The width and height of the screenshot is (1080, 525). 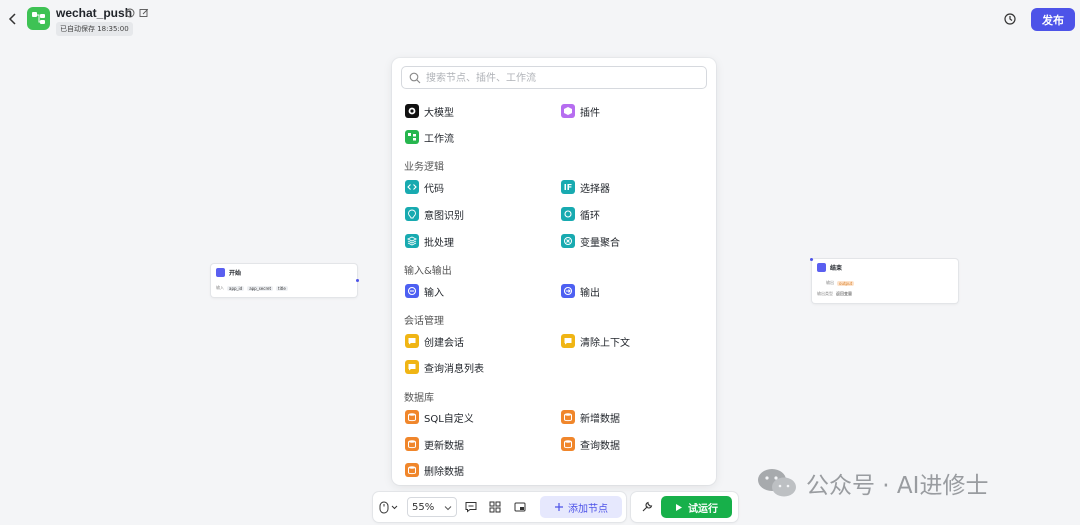 I want to click on menu-item-plugin: 插件, so click(x=580, y=111).